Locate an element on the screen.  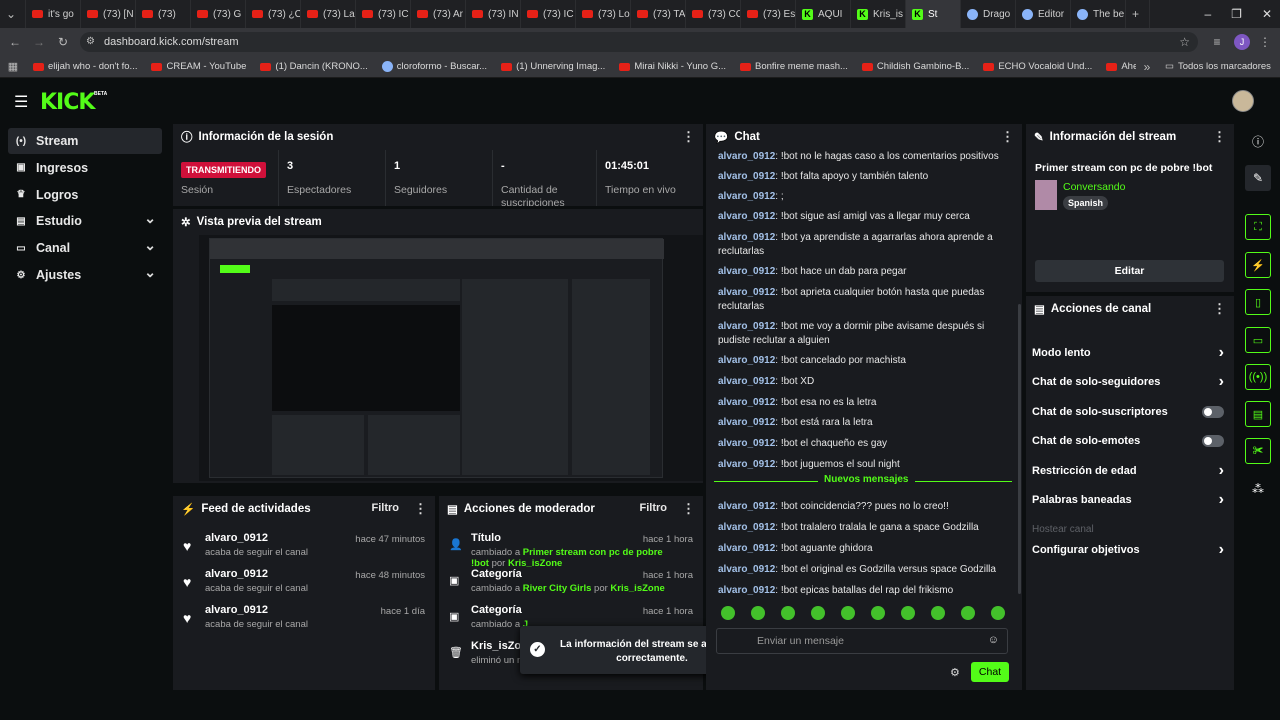
chat-input: Enviar un mensaje ☺ is located at coordinates (862, 641).